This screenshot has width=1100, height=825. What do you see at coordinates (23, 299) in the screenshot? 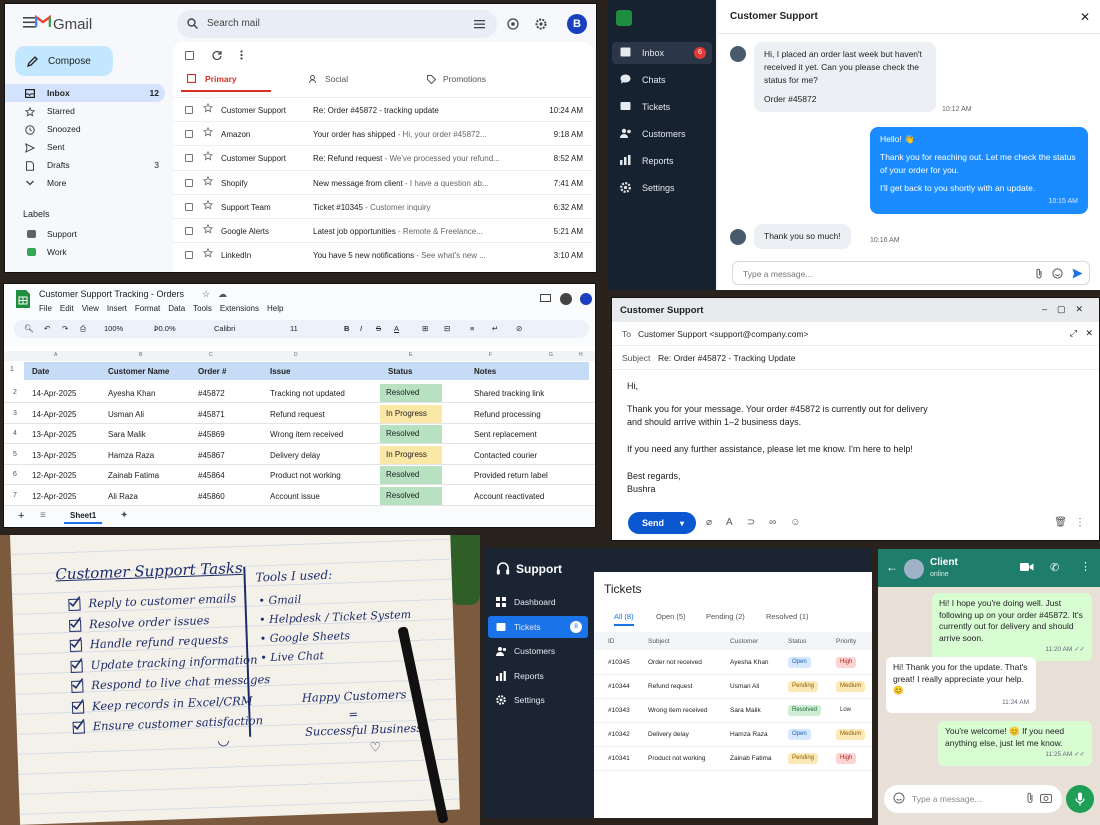
I see `sheets-logo-icon` at bounding box center [23, 299].